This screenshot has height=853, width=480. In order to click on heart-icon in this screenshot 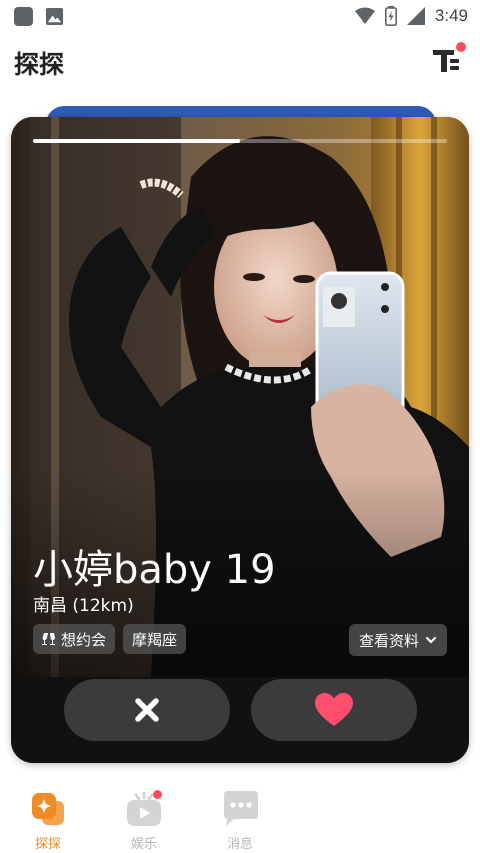, I will do `click(334, 709)`.